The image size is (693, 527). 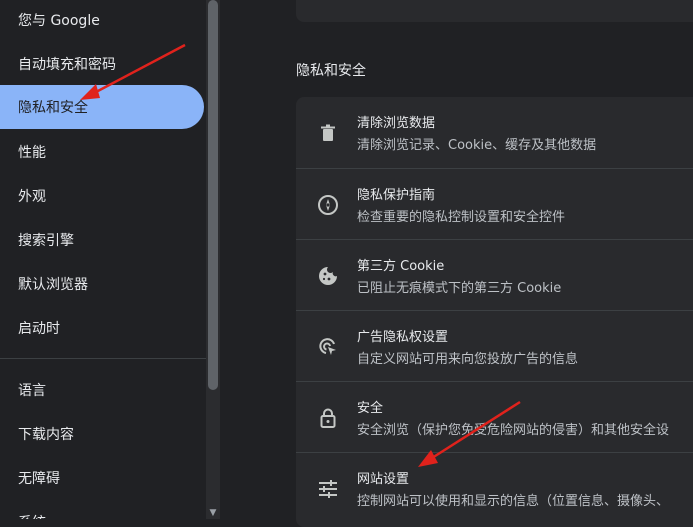 What do you see at coordinates (59, 21) in the screenshot?
I see `sidebar-item-label: 您与 Google` at bounding box center [59, 21].